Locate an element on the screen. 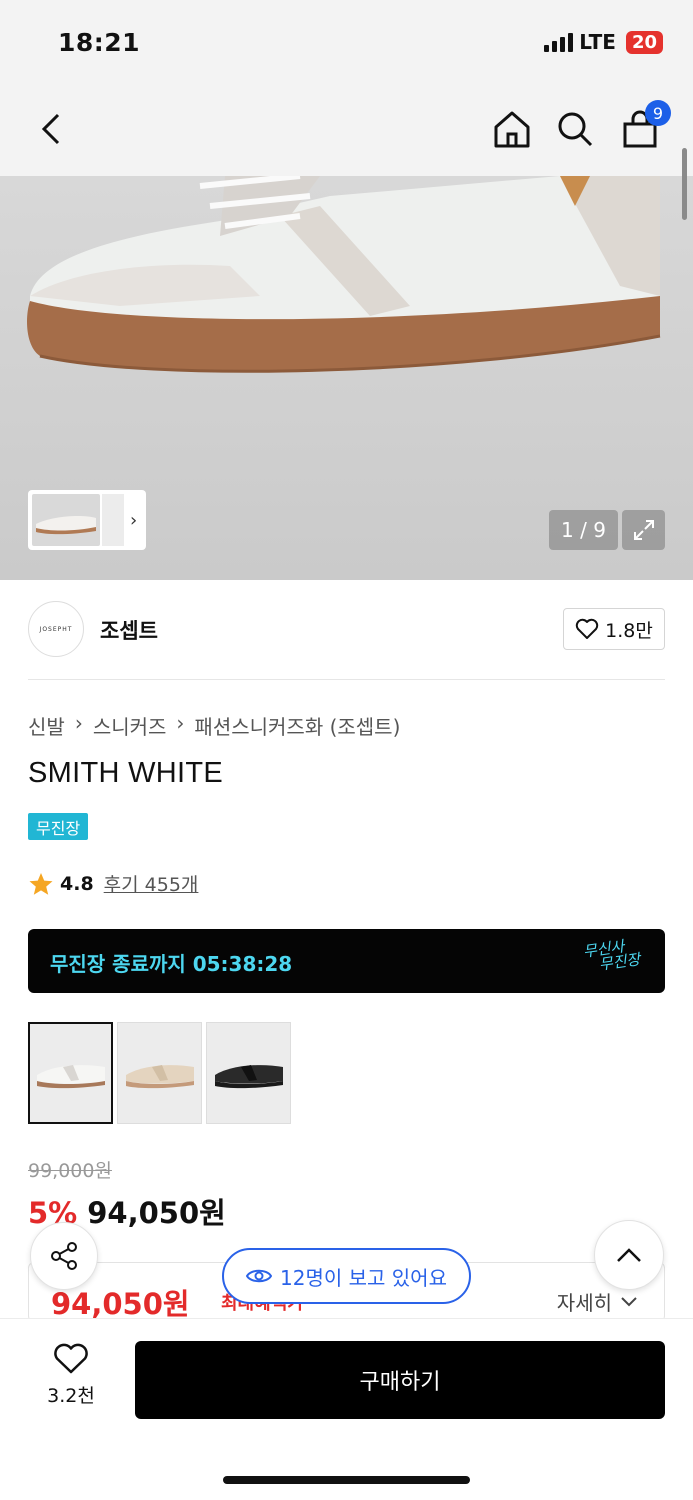  event-logo-line: 무진장 is located at coordinates (619, 962).